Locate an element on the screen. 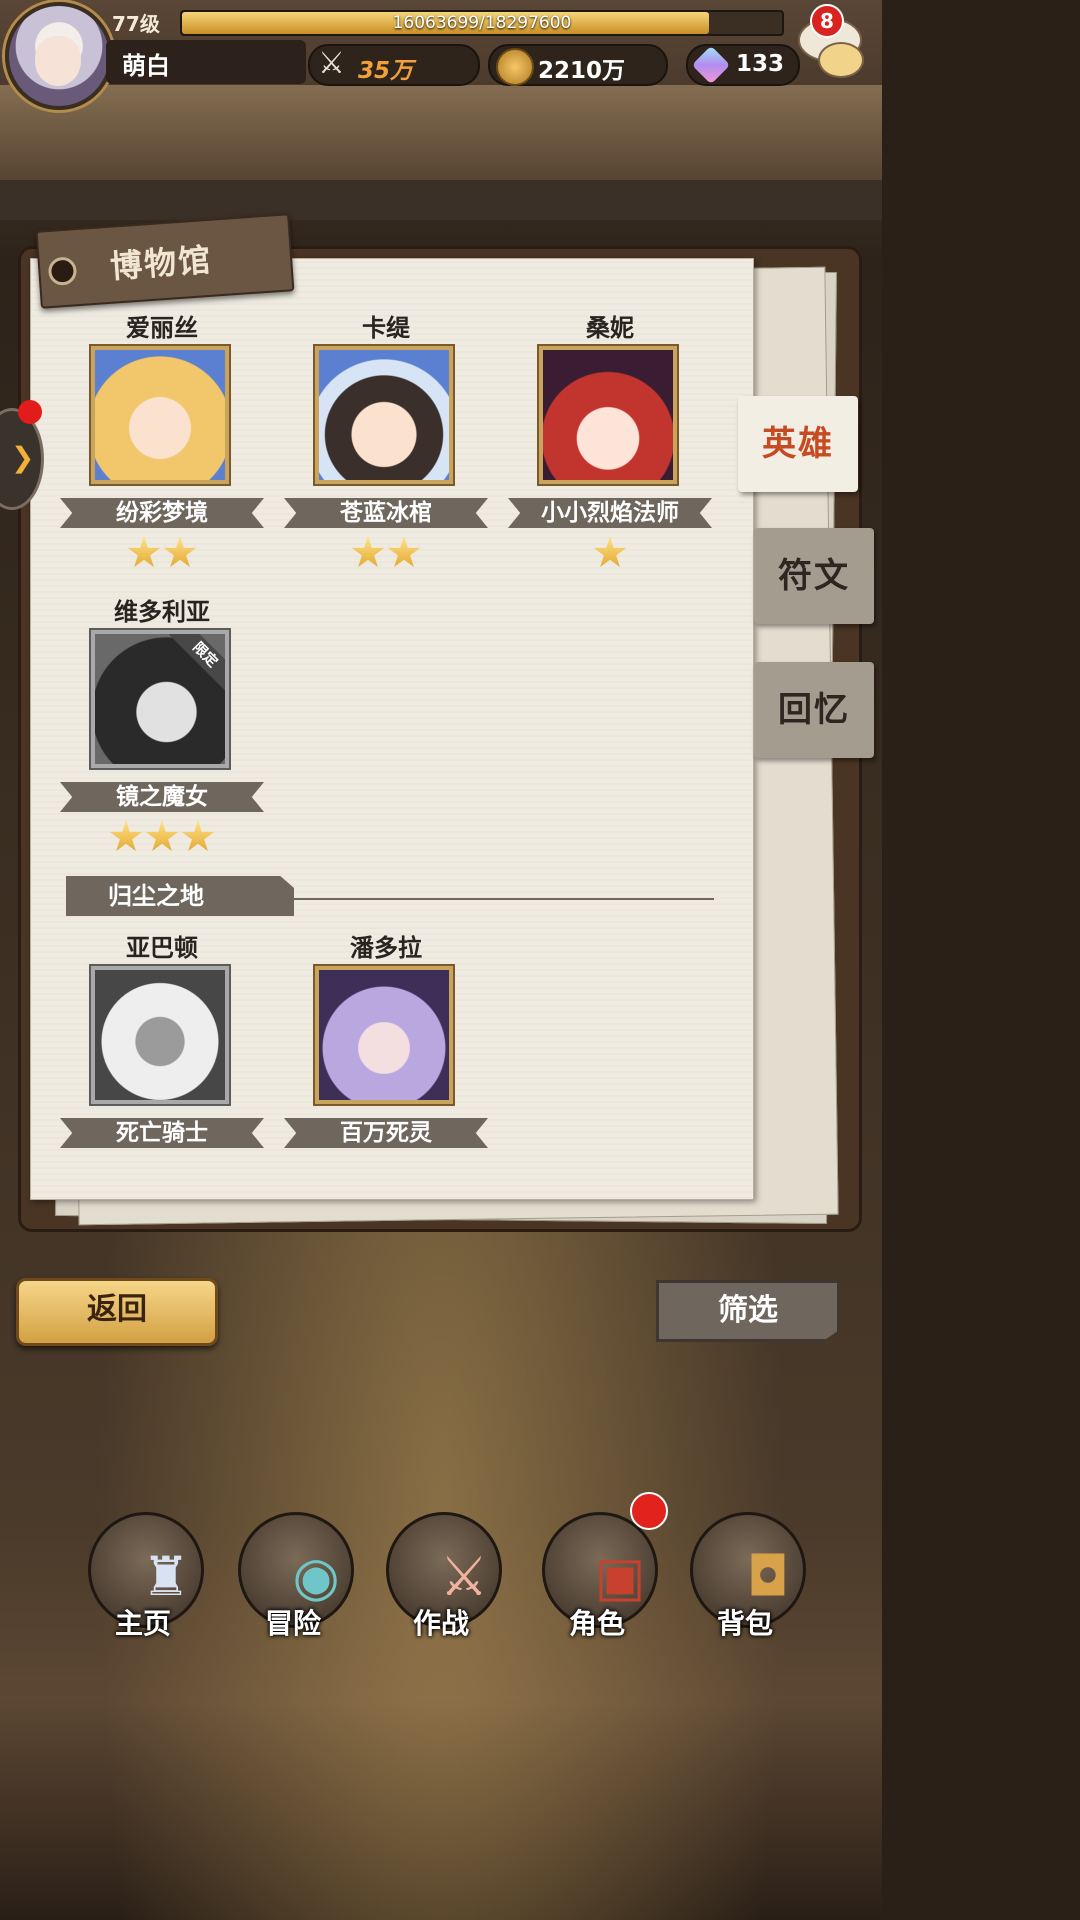  gem-display: 133 is located at coordinates (743, 65).